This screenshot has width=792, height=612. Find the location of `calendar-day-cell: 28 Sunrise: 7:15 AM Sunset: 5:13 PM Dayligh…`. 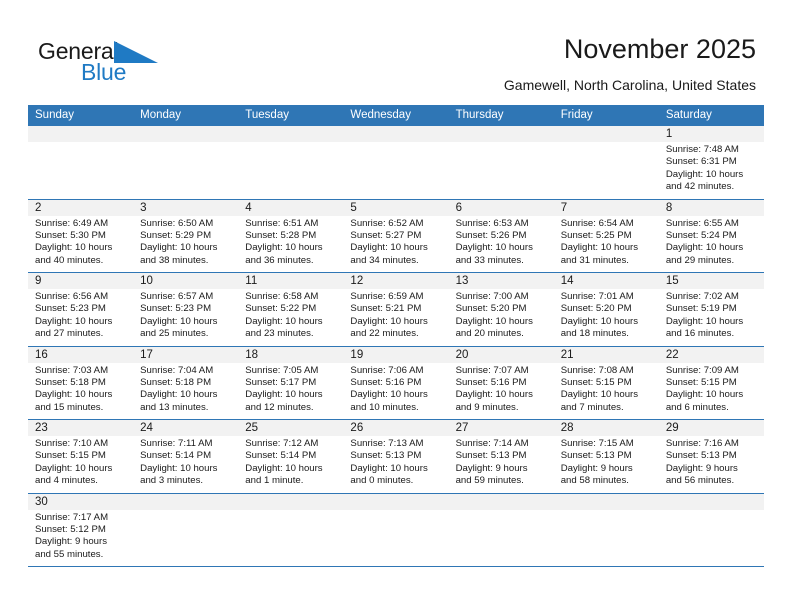

calendar-day-cell: 28 Sunrise: 7:15 AM Sunset: 5:13 PM Dayligh… is located at coordinates (606, 456).